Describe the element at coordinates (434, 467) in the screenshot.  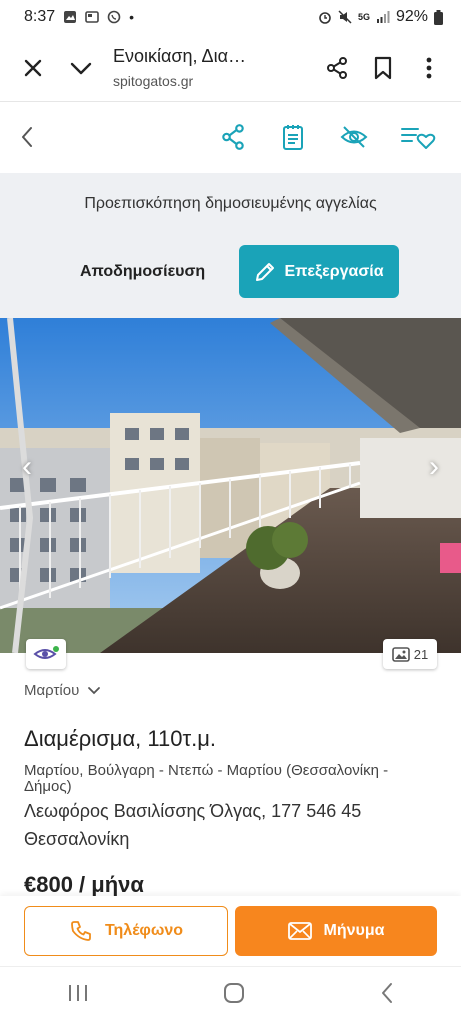
I see `next-photo-button: ›` at that location.